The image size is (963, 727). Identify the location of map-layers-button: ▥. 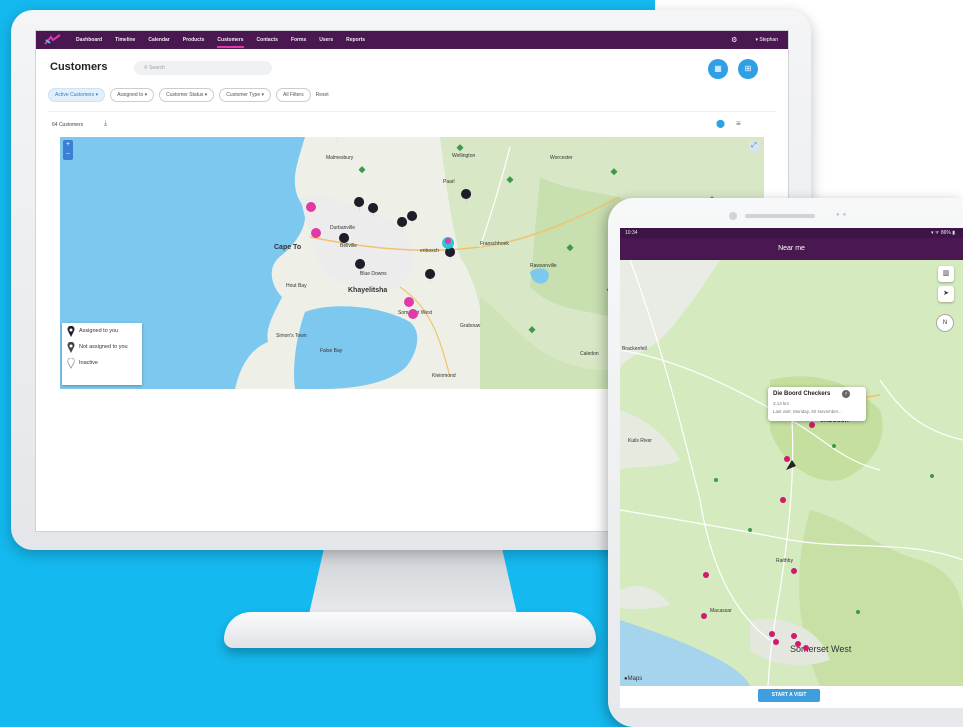
(946, 274).